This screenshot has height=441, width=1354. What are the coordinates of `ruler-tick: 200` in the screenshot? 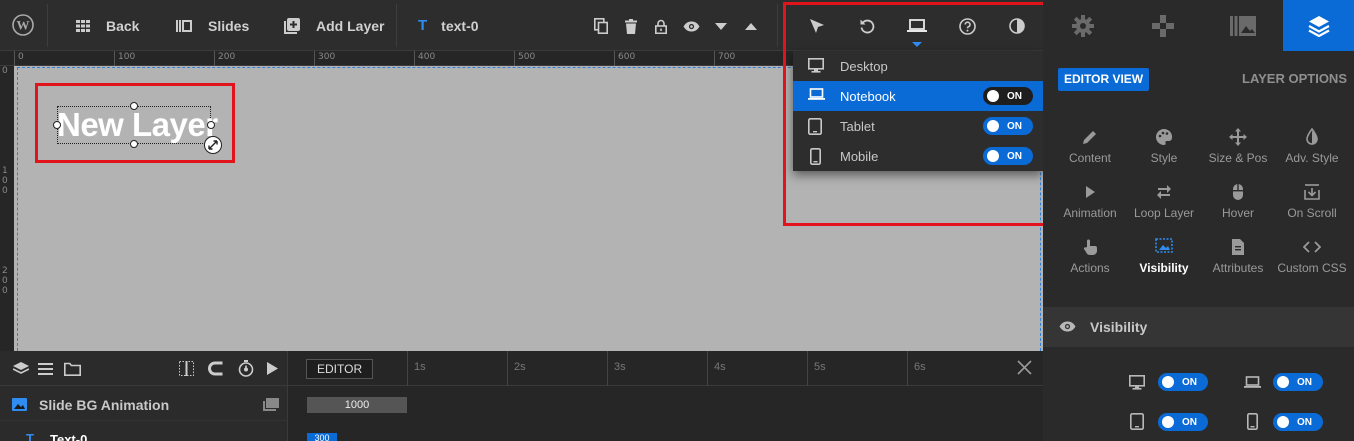 It's located at (224, 58).